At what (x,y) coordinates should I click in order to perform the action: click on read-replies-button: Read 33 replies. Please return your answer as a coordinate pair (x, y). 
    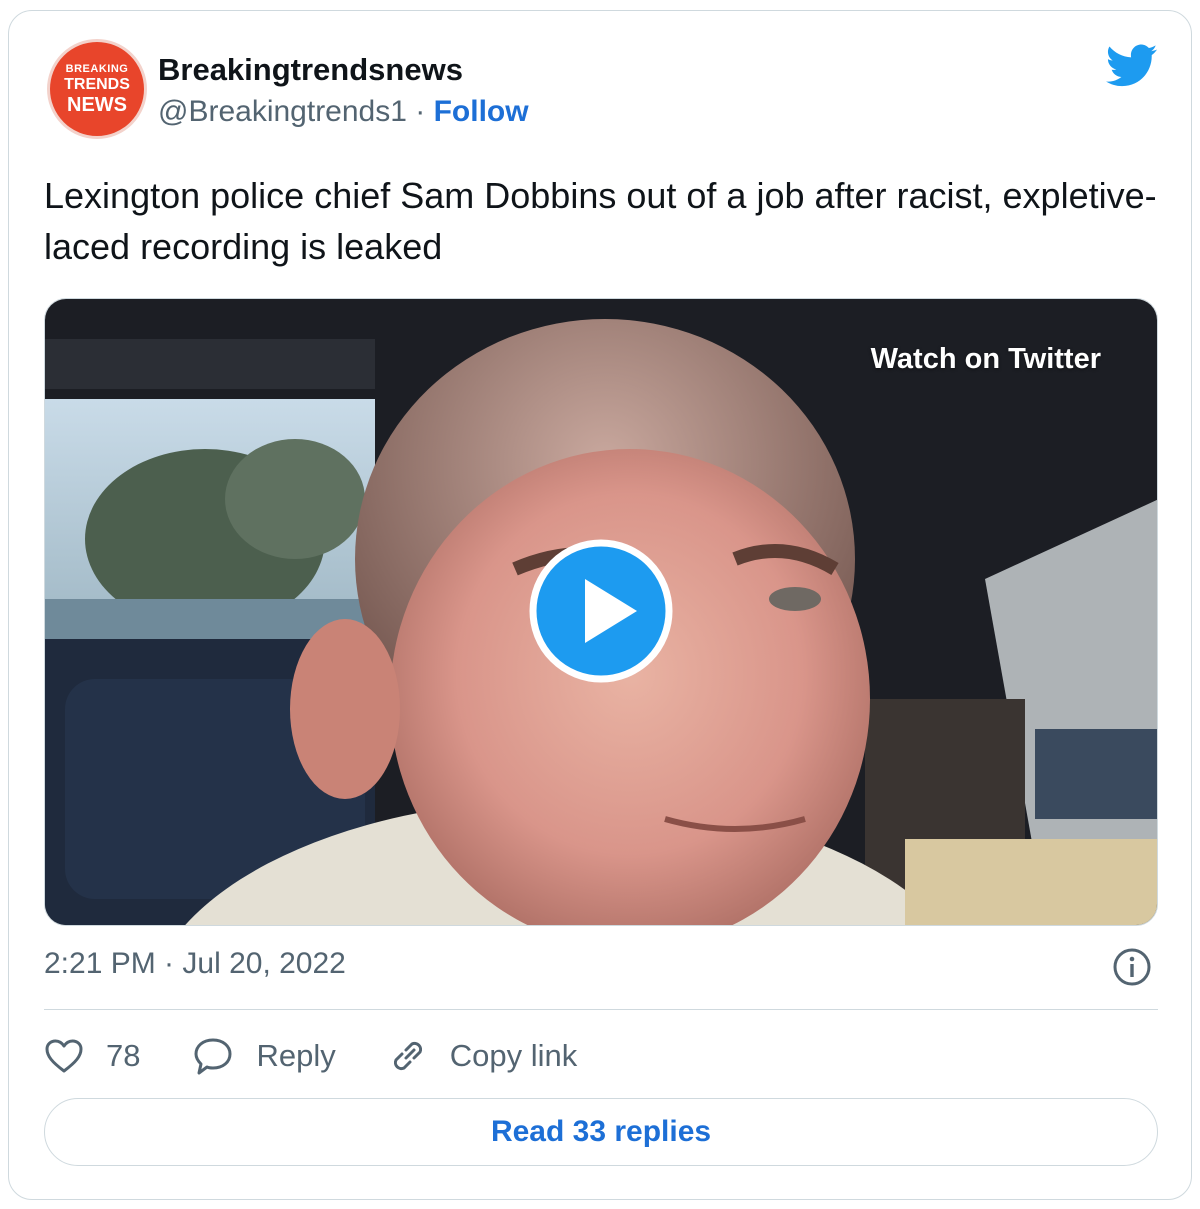
    Looking at the image, I should click on (601, 1132).